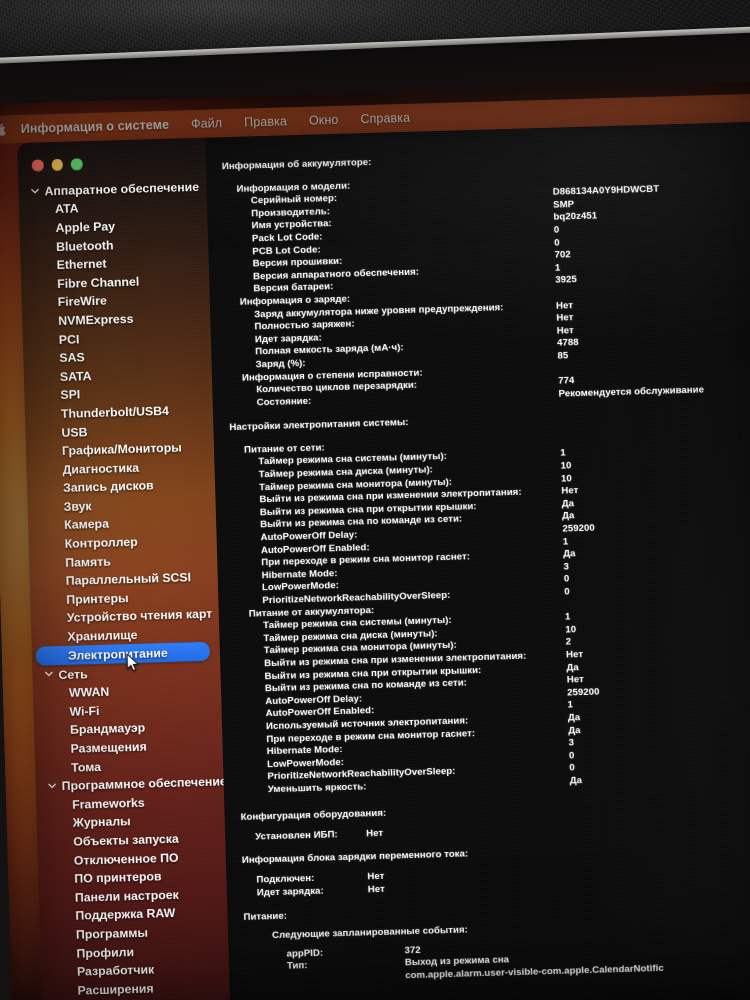 Image resolution: width=750 pixels, height=1000 pixels. I want to click on sidebar-item-label: Электропитание, so click(117, 654).